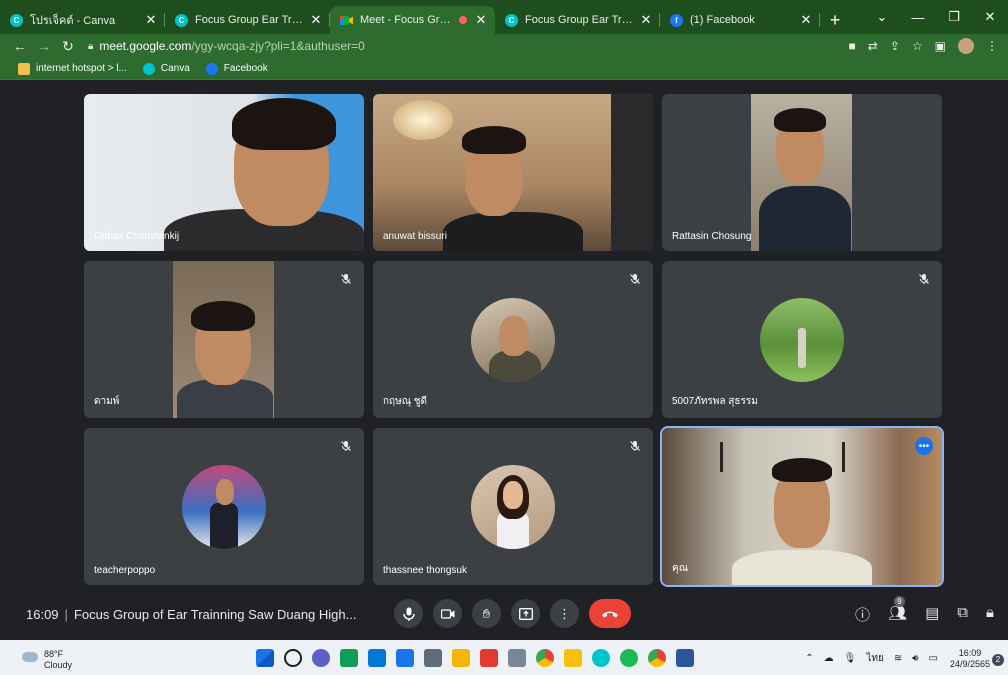  I want to click on battery-icon: ▭, so click(933, 658).